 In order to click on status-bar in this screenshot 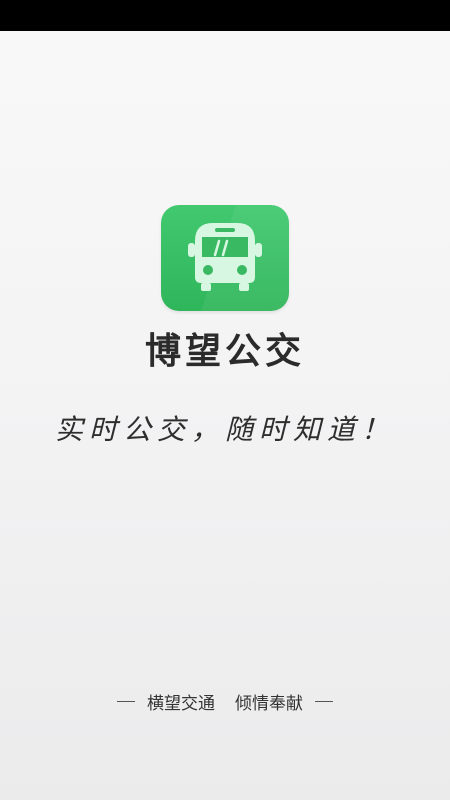, I will do `click(225, 15)`.